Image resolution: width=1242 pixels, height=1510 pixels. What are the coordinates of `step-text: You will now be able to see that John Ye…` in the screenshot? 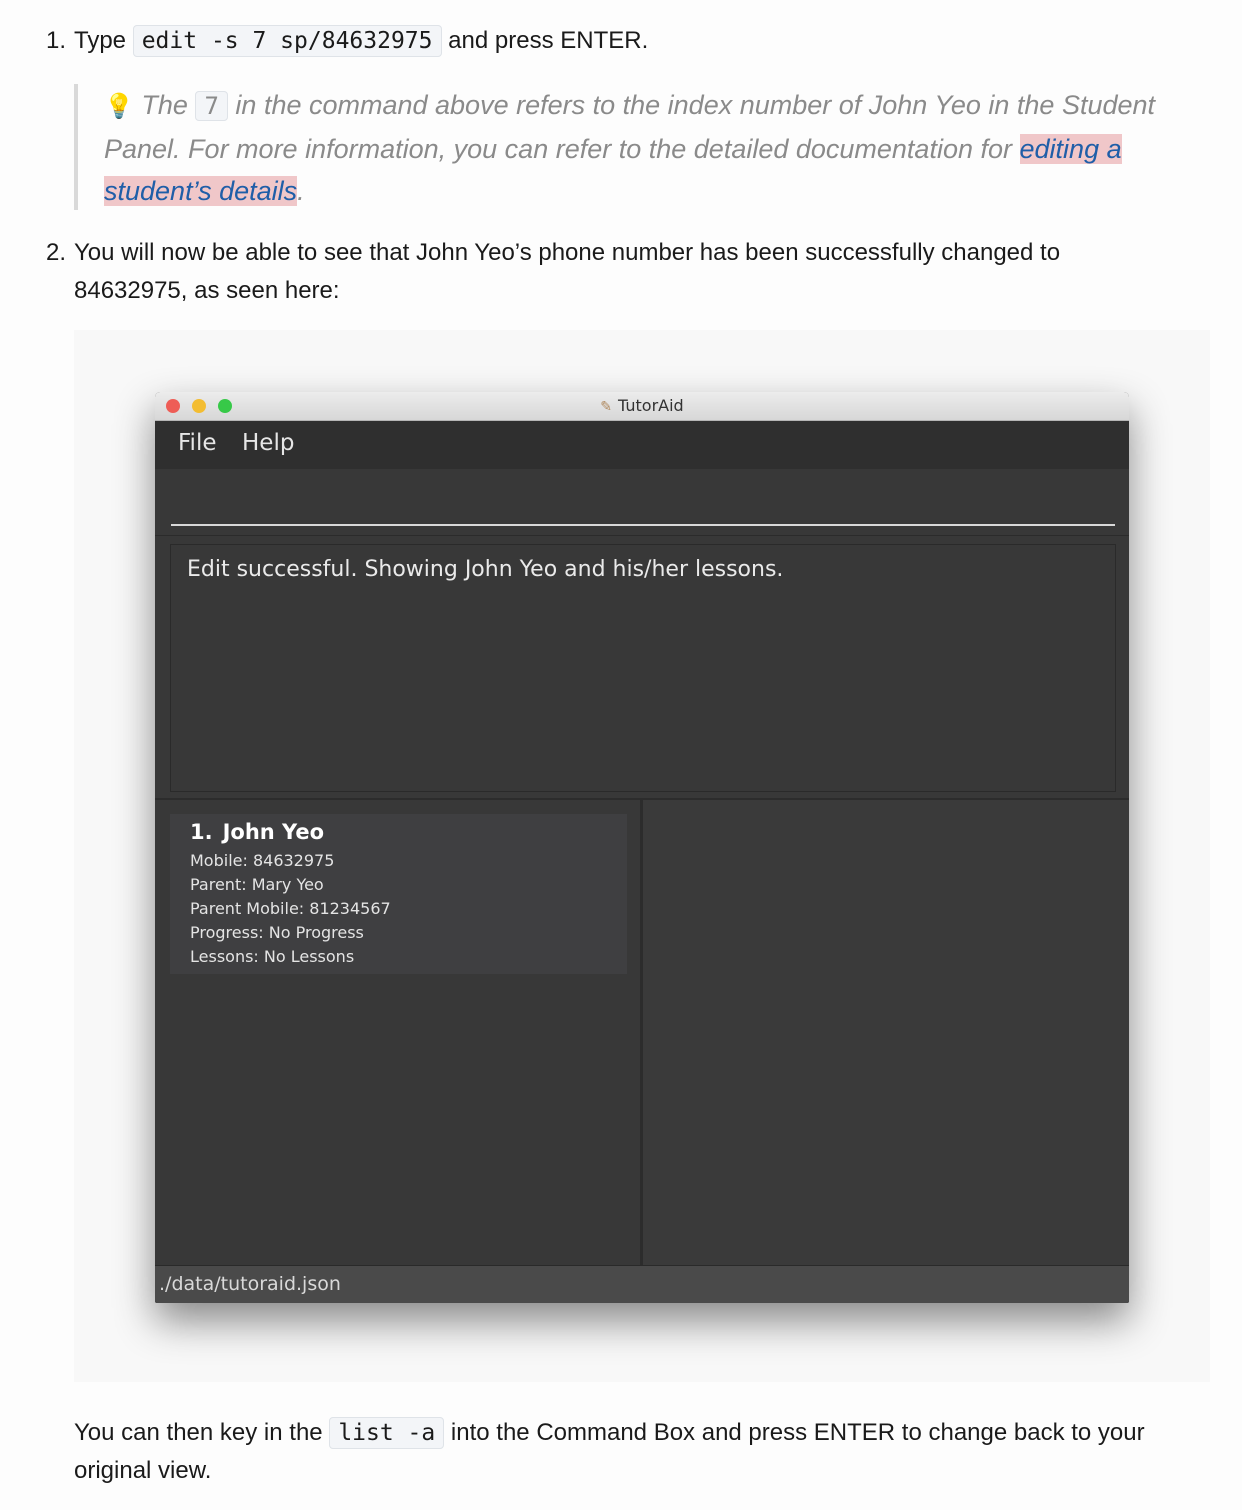 It's located at (567, 271).